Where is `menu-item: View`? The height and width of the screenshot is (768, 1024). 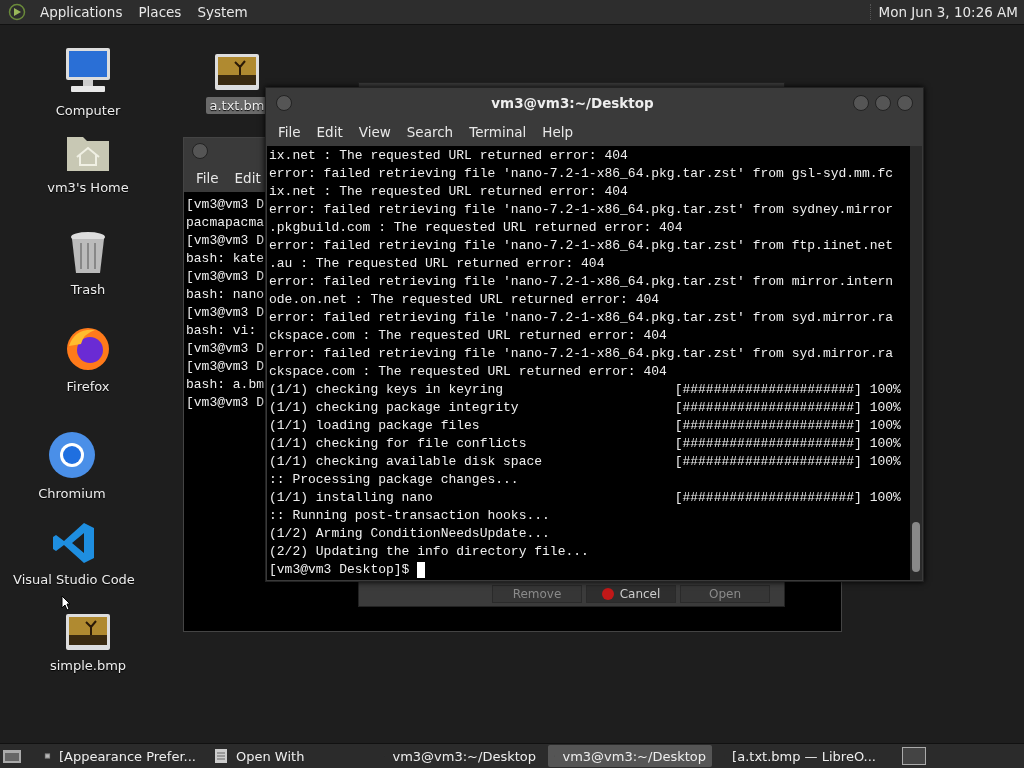 menu-item: View is located at coordinates (374, 132).